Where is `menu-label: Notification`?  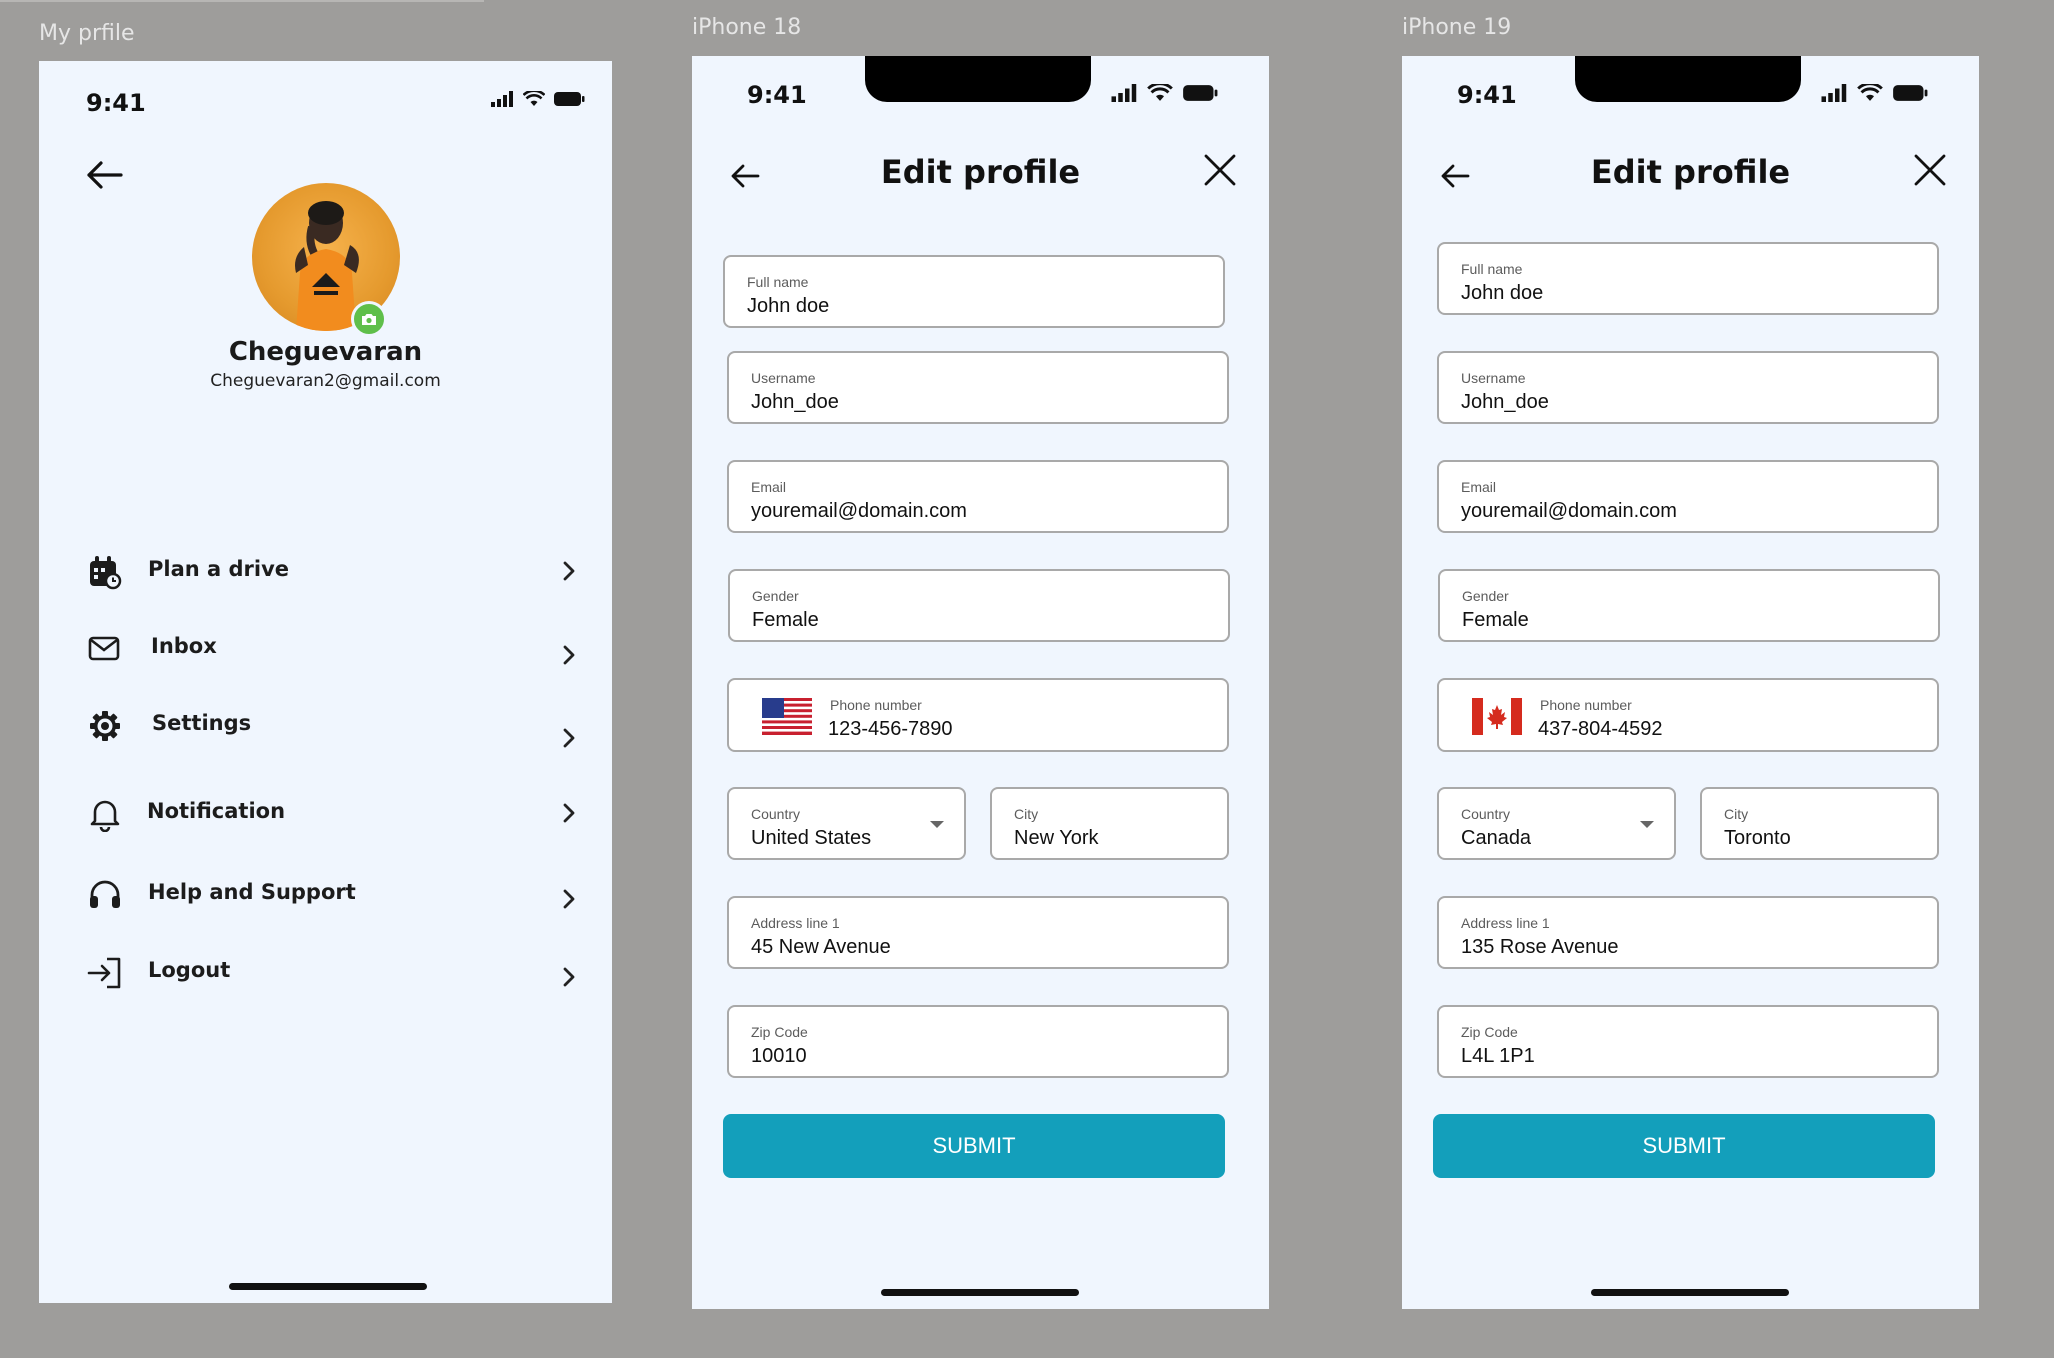
menu-label: Notification is located at coordinates (216, 811).